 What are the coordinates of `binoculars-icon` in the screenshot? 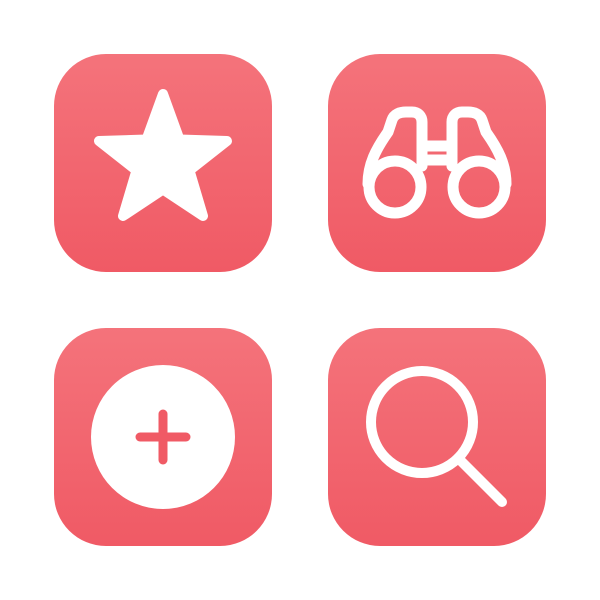 It's located at (437, 162).